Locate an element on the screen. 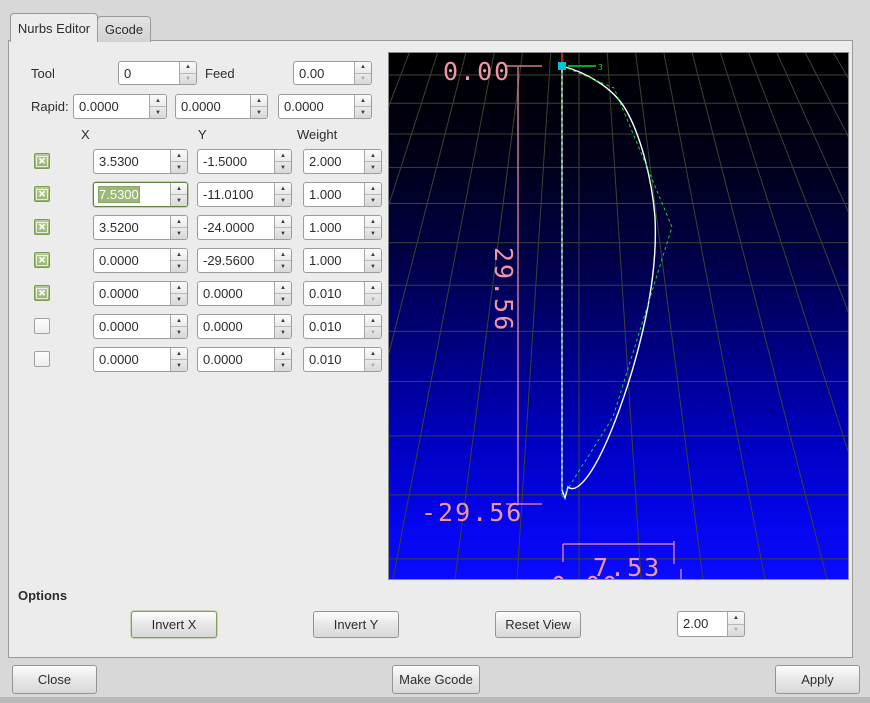  row-6-weight-spin: 0.010 ▲ ▼ is located at coordinates (342, 326).